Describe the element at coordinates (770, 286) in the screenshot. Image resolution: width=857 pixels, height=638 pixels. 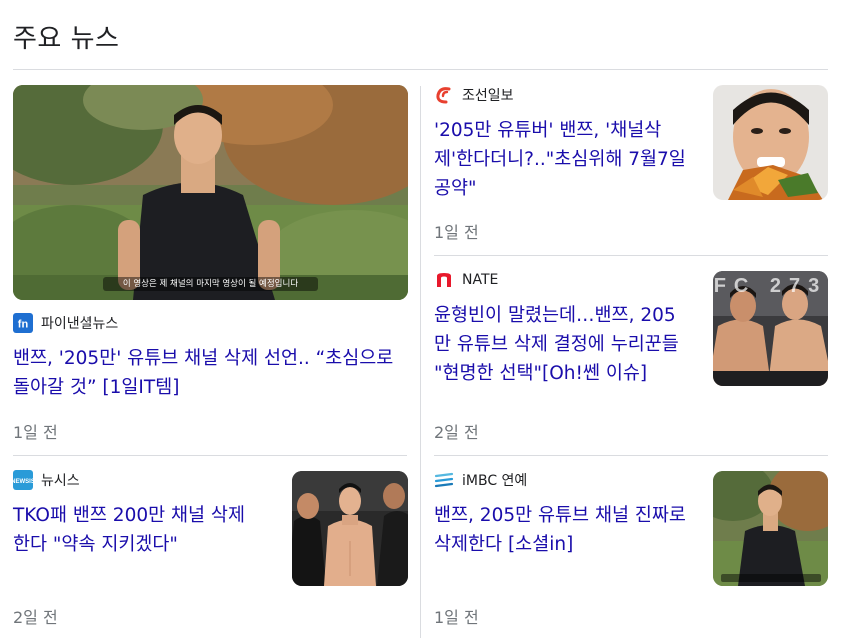
I see `image-overlay-text: FC 273` at that location.